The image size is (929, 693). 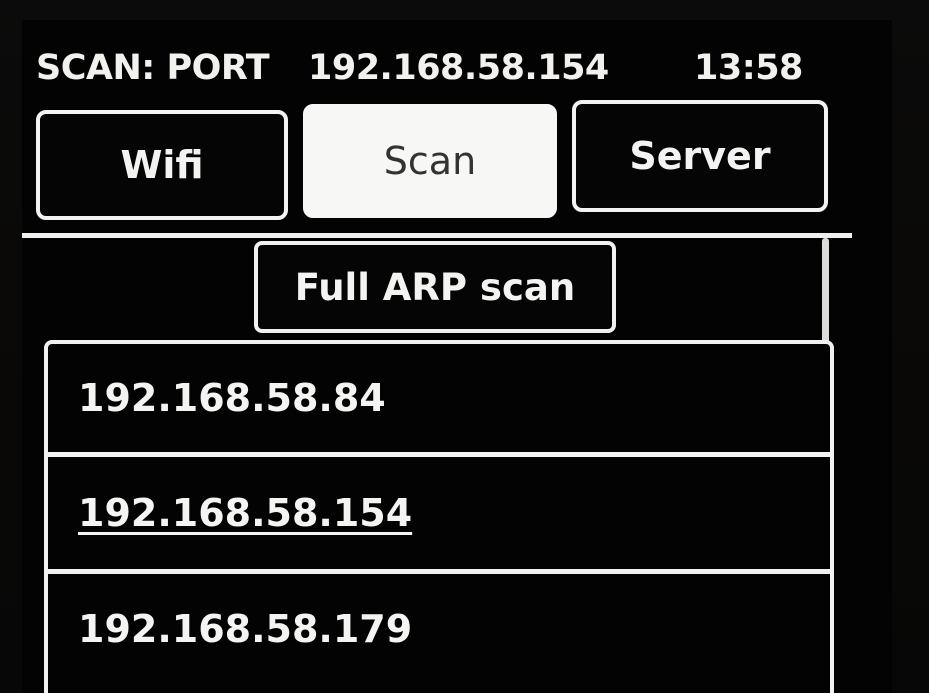 What do you see at coordinates (748, 68) in the screenshot?
I see `clock-time: 13:58` at bounding box center [748, 68].